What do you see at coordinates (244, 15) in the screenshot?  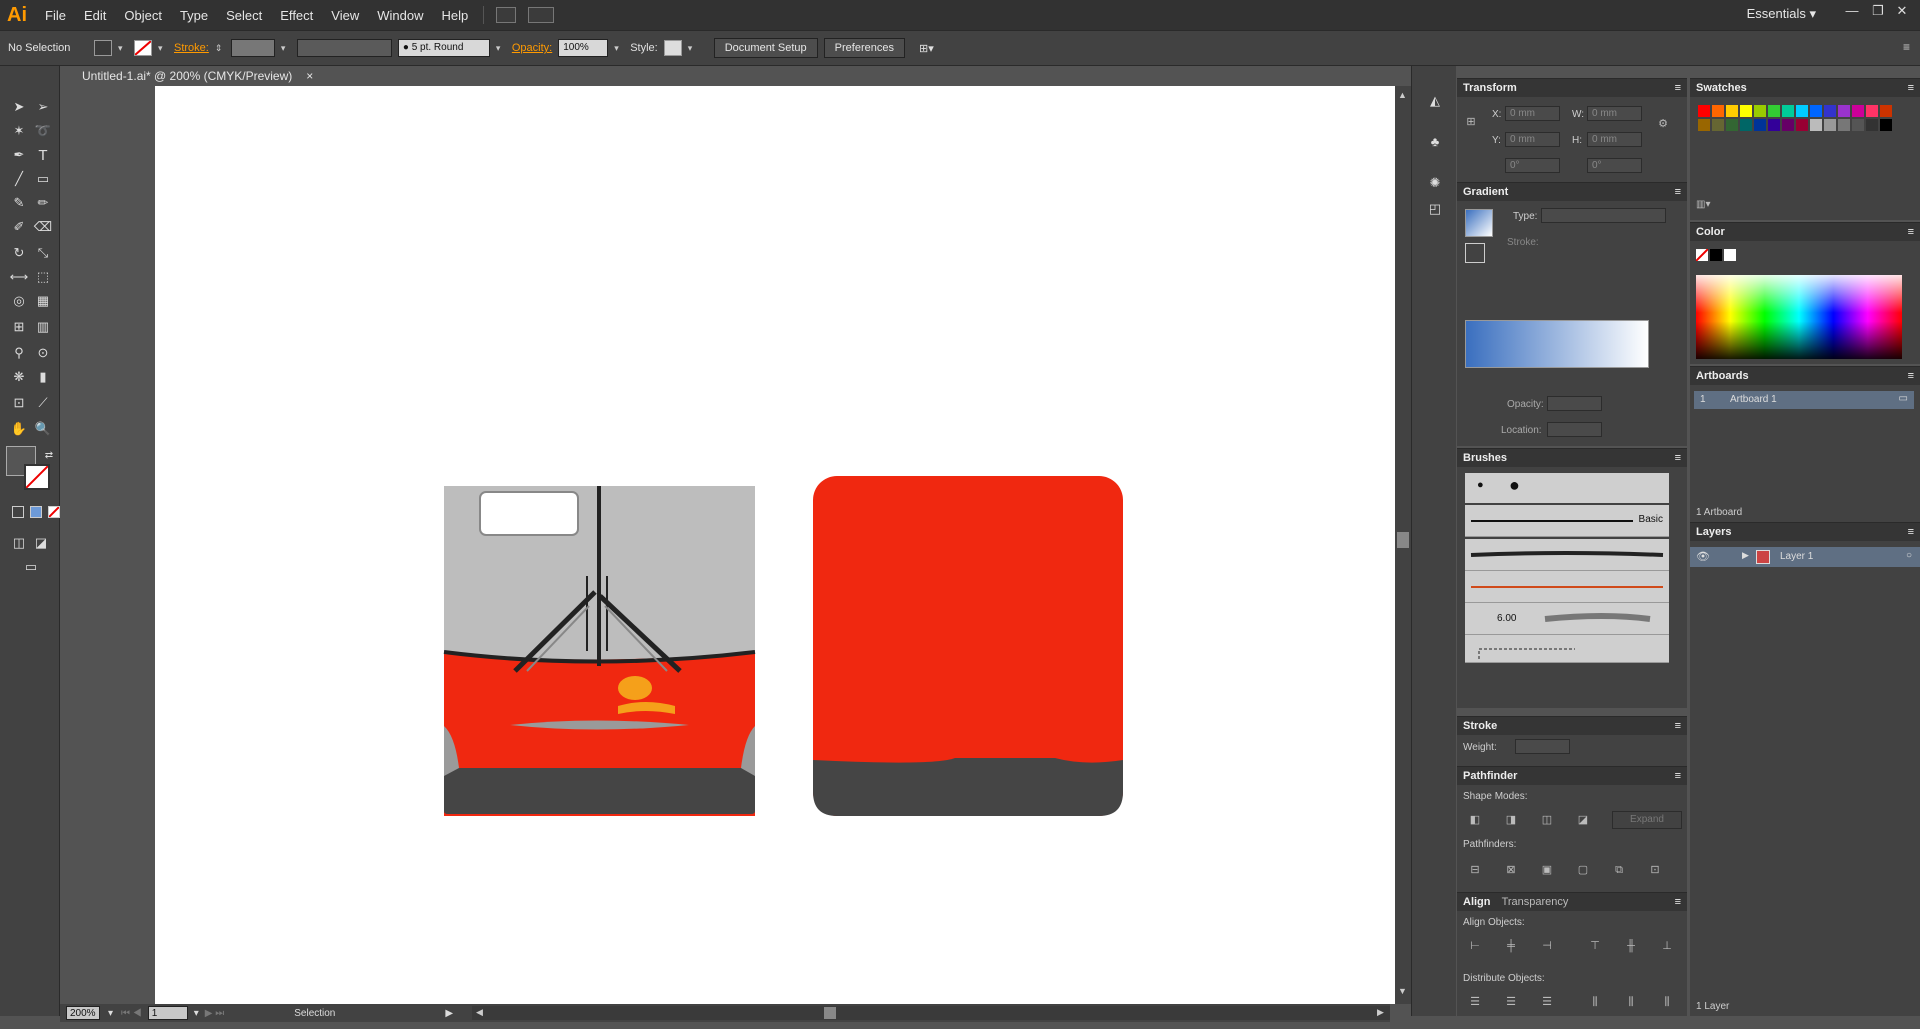 I see `menu-select: Select` at bounding box center [244, 15].